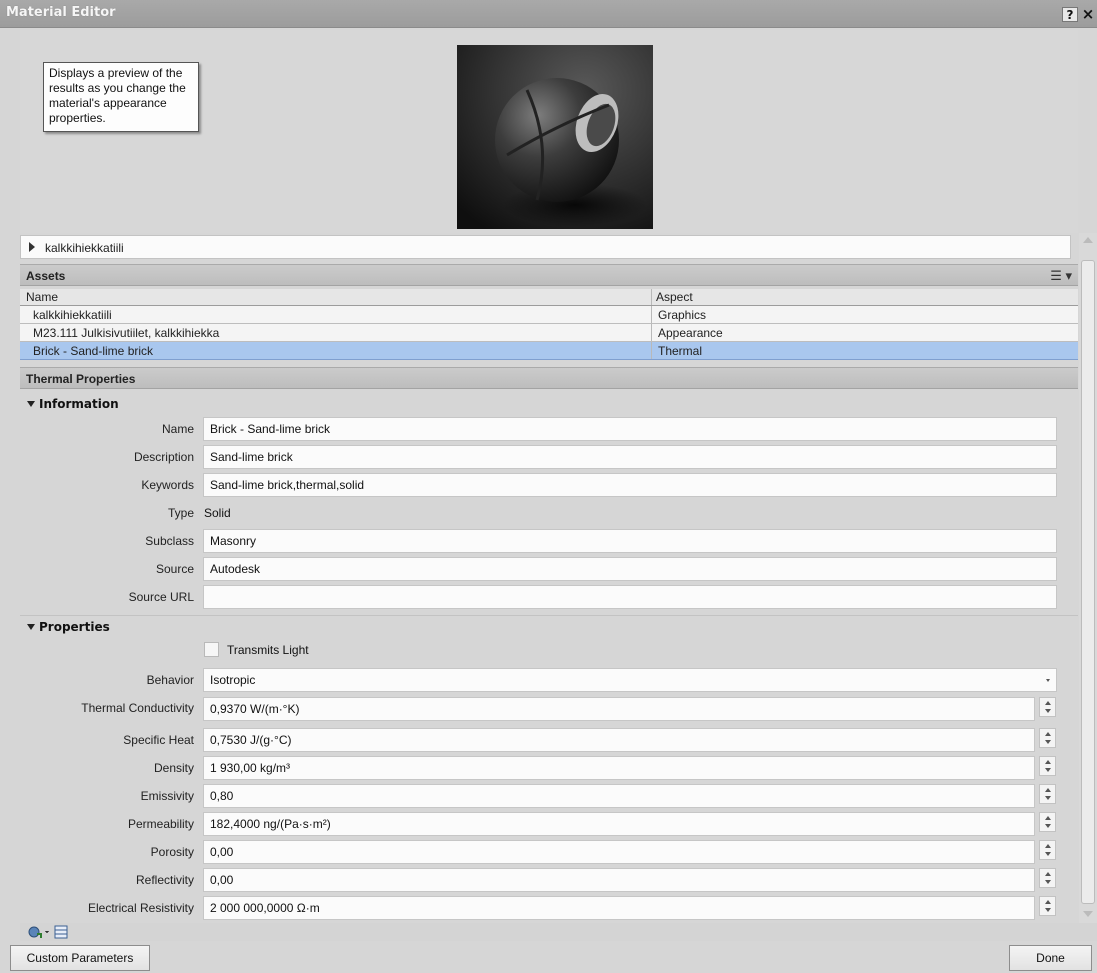 The image size is (1097, 973). I want to click on column-header-aspect: Aspect, so click(674, 297).